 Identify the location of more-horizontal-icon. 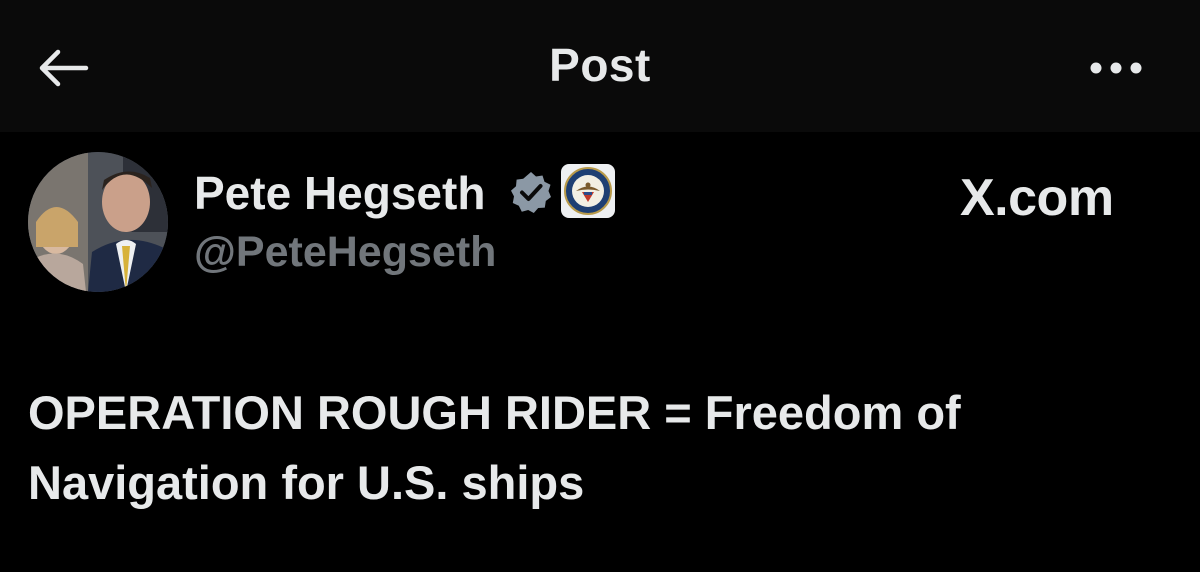
(1116, 68).